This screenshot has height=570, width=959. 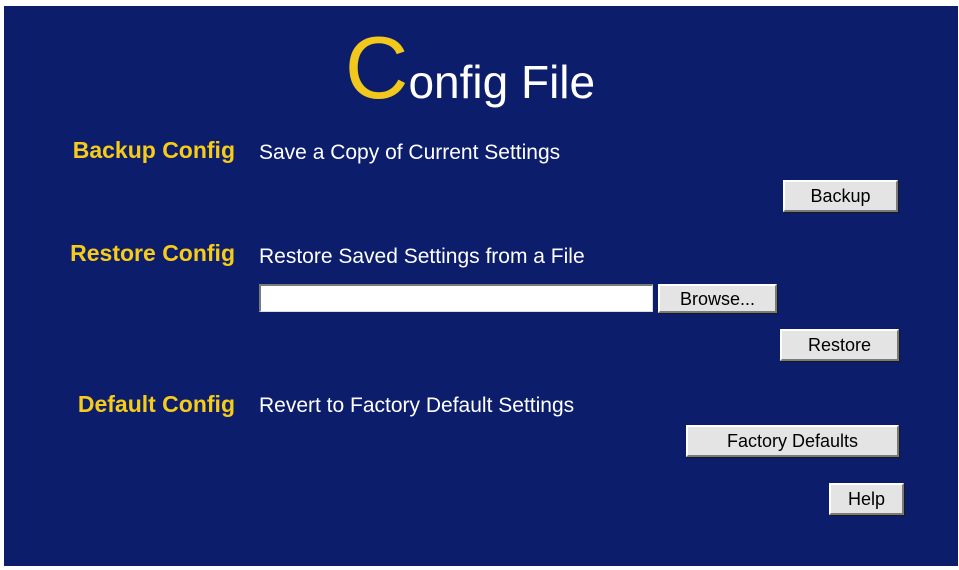 I want to click on page-title-rest: onfig File, so click(x=502, y=82).